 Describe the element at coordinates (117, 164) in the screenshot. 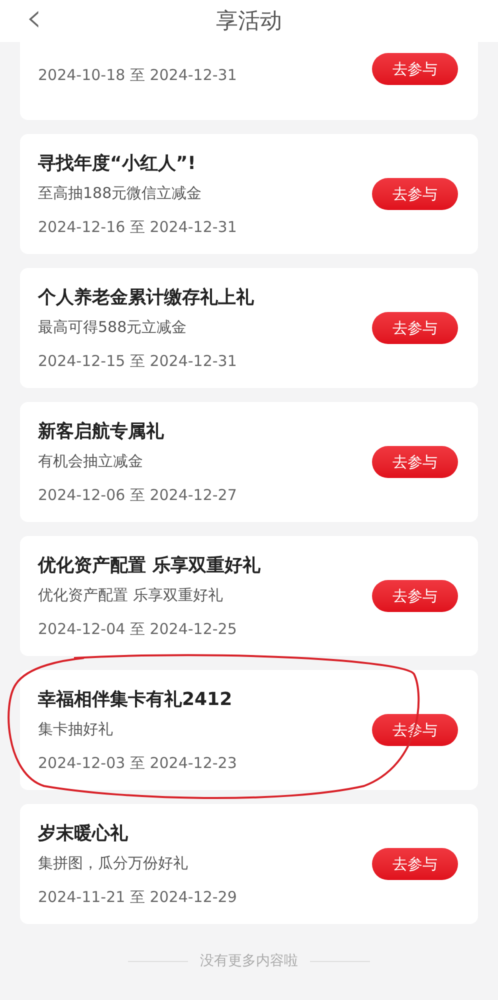

I see `activity-title: 寻找年度“小红人”!` at that location.